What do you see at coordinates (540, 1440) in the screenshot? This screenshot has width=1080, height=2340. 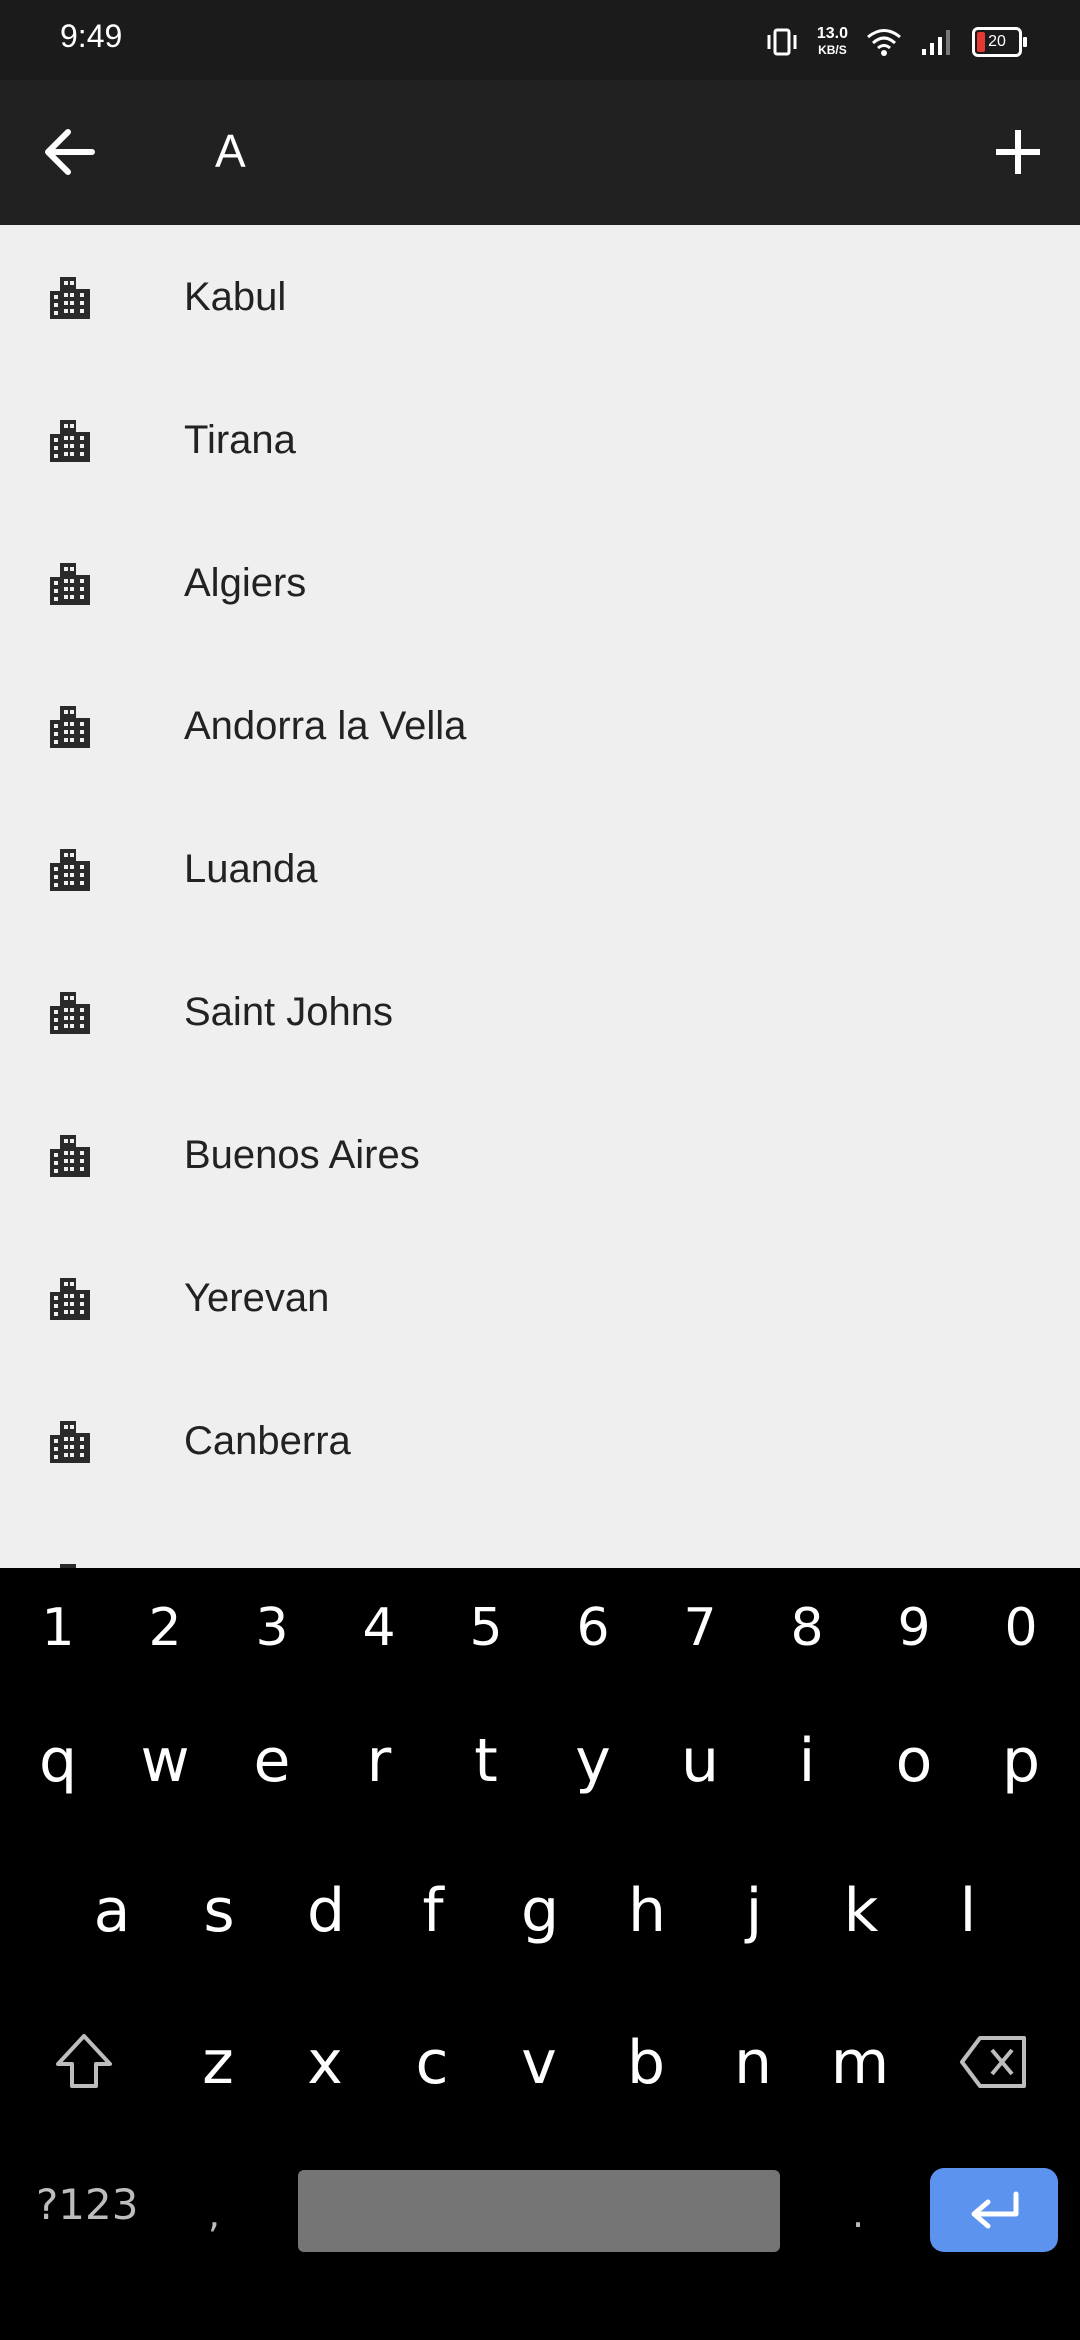 I see `list-item: Canberra` at bounding box center [540, 1440].